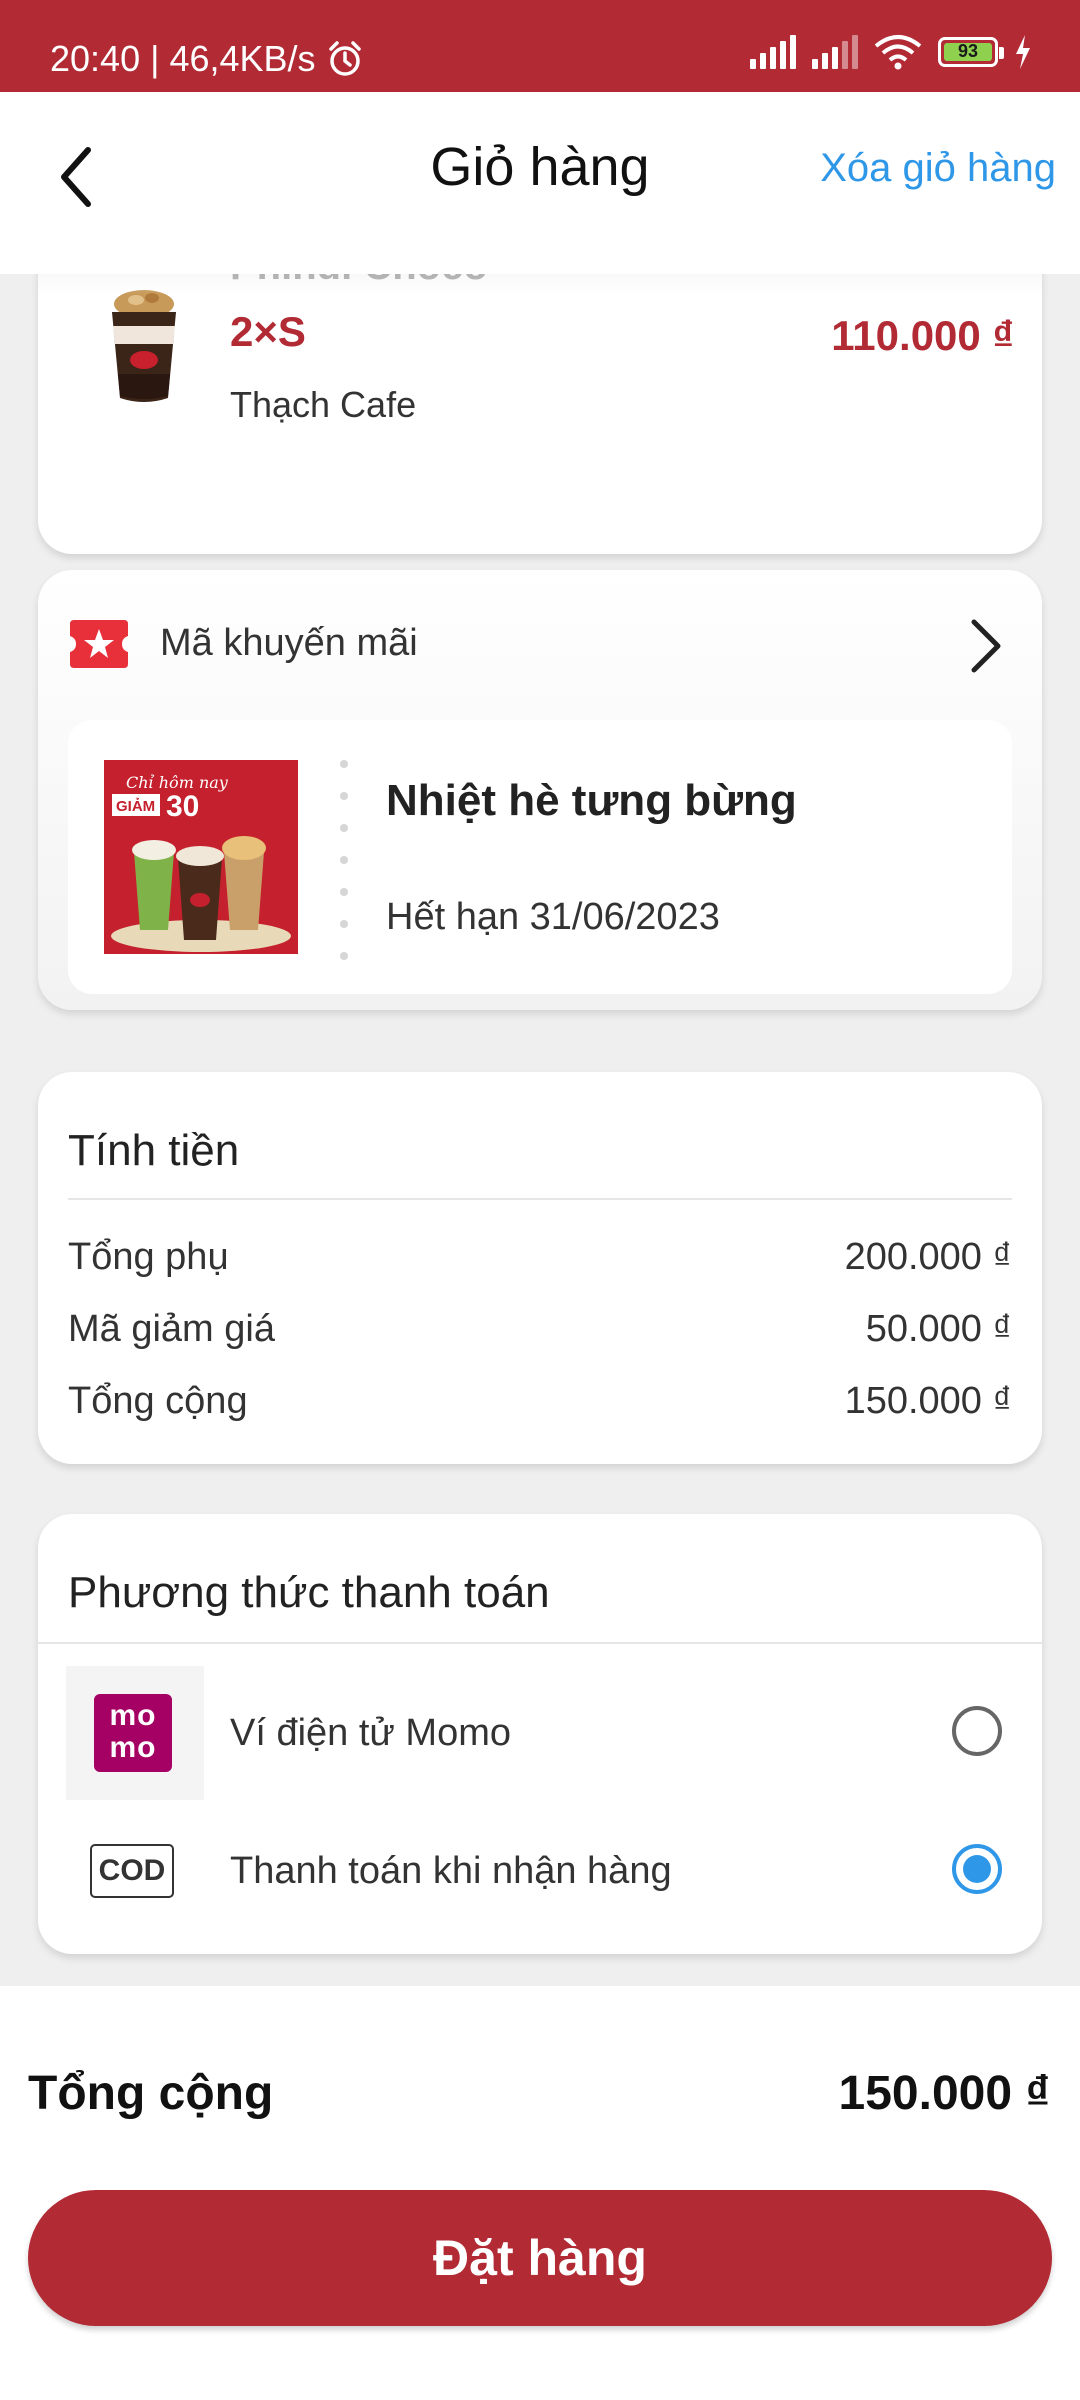 Image resolution: width=1080 pixels, height=2400 pixels. Describe the element at coordinates (183, 58) in the screenshot. I see `status-time-speed: 20:40 | 46,4KB/s` at that location.